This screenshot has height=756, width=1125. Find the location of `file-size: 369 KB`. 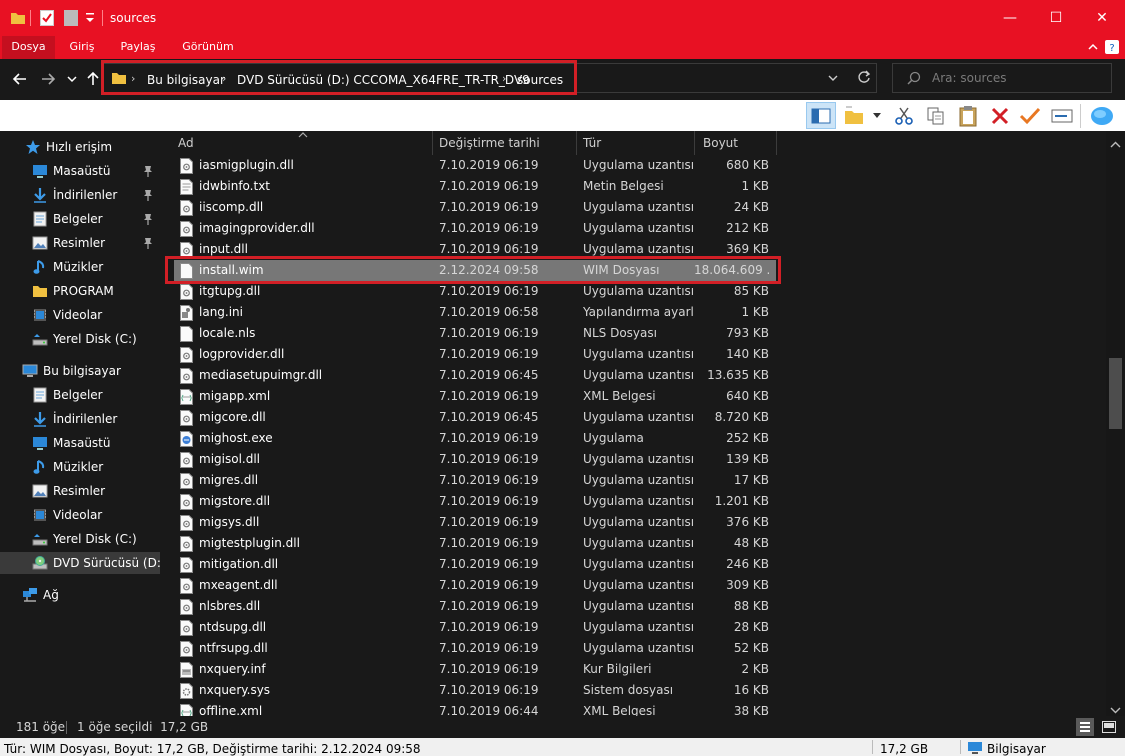

file-size: 369 KB is located at coordinates (747, 249).